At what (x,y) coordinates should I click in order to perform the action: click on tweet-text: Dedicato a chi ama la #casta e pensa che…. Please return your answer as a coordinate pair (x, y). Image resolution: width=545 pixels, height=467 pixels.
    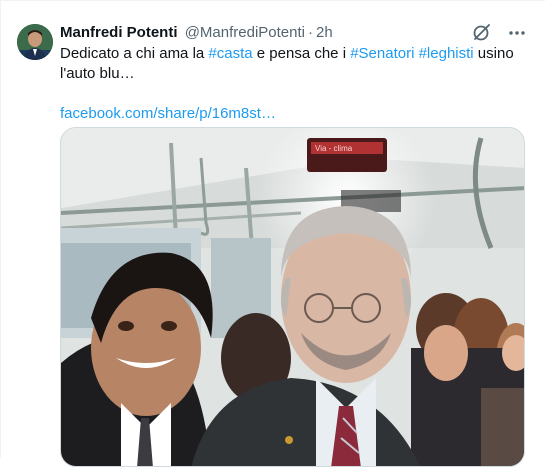
    Looking at the image, I should click on (295, 84).